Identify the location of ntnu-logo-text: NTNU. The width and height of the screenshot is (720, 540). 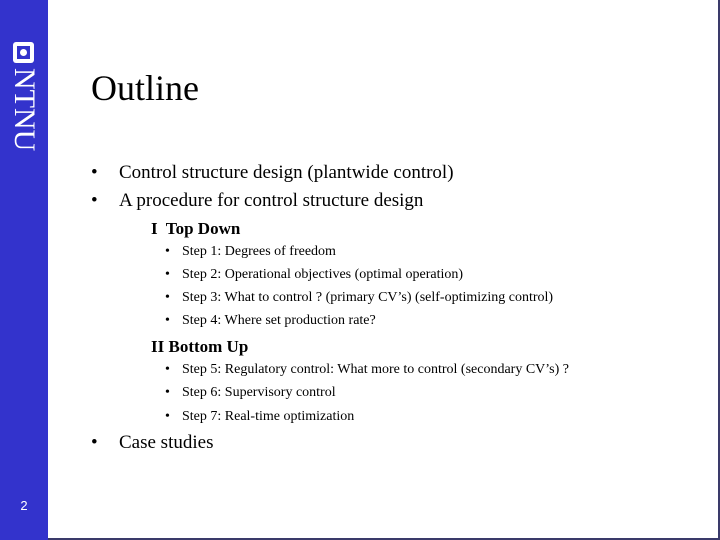
(24, 110).